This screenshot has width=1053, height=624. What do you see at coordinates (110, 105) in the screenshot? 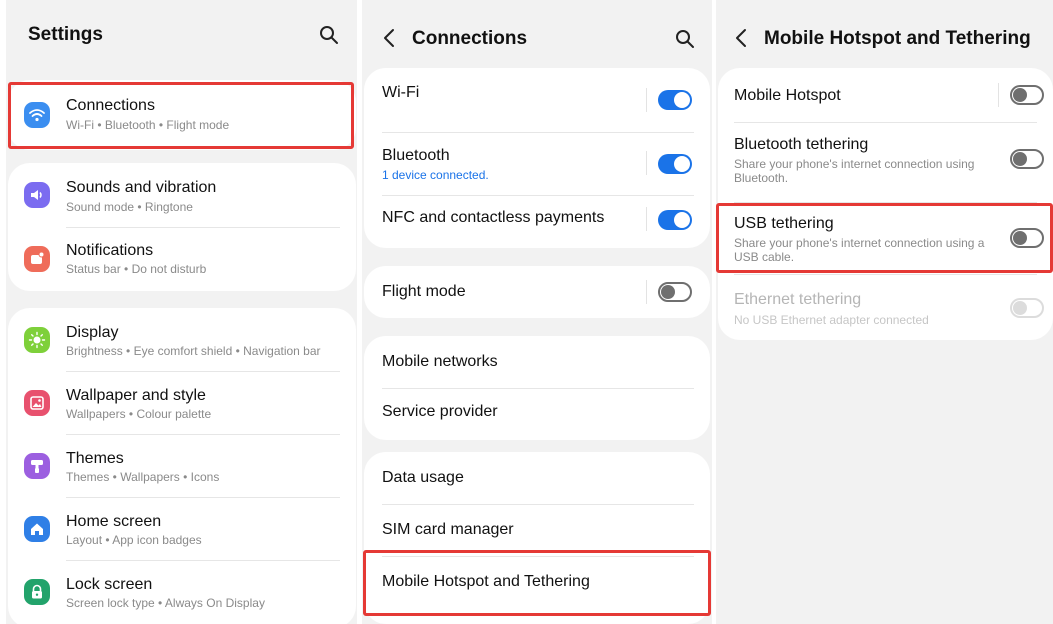
I see `item-title: Connections` at bounding box center [110, 105].